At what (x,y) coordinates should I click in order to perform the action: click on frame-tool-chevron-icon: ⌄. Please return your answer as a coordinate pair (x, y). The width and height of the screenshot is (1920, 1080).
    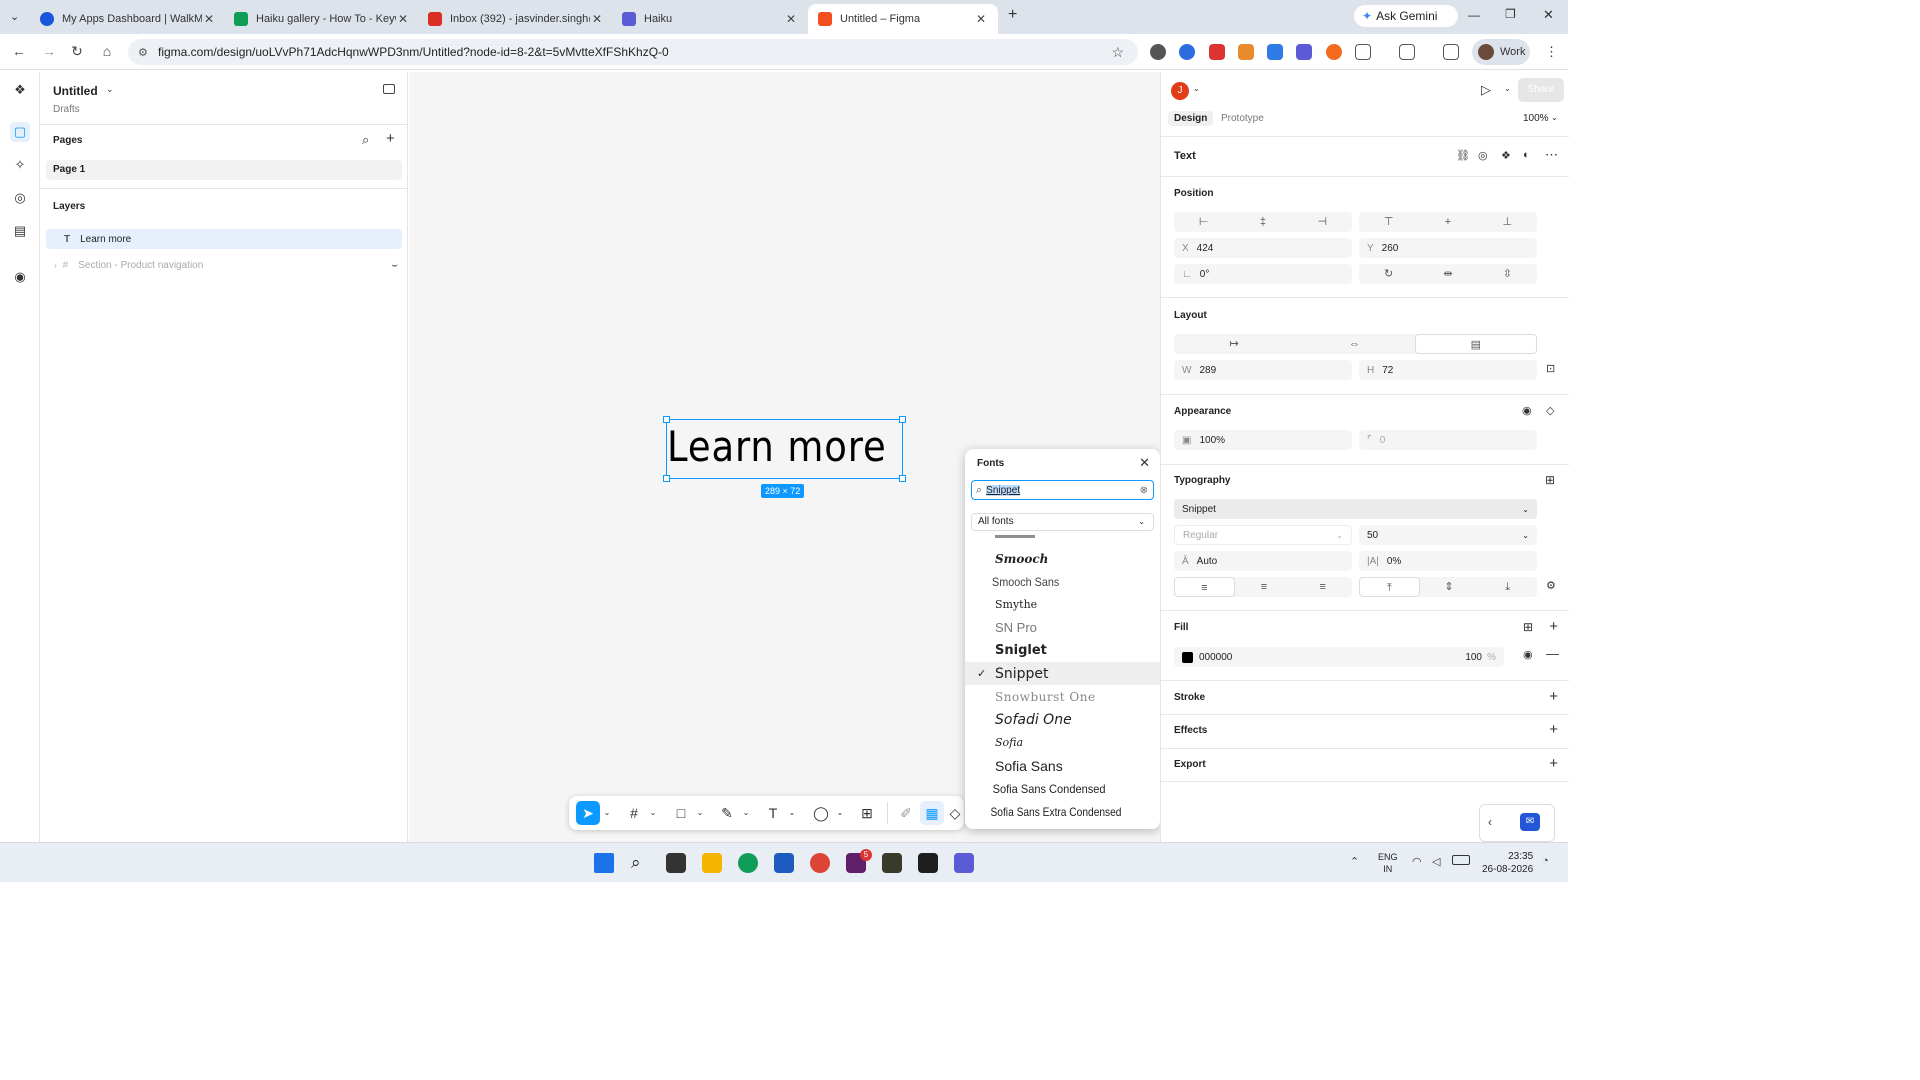
    Looking at the image, I should click on (653, 813).